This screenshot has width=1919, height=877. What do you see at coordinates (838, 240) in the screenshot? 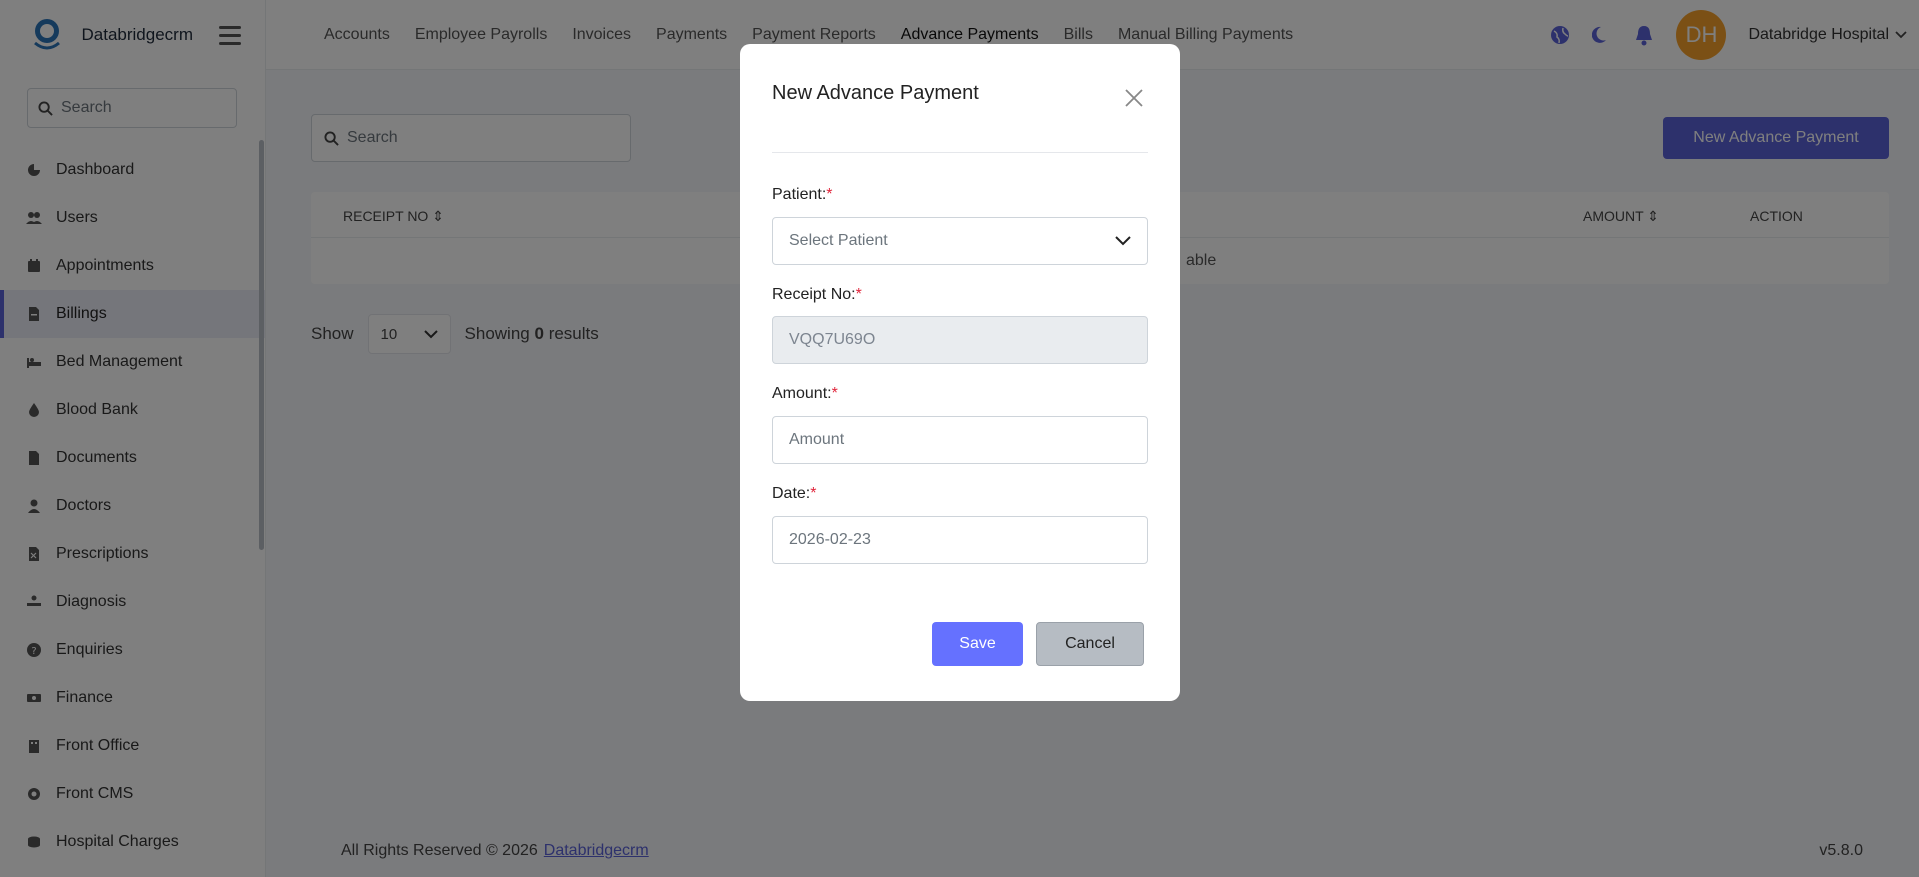
I see `patient-select-placeholder: Select Patient` at bounding box center [838, 240].